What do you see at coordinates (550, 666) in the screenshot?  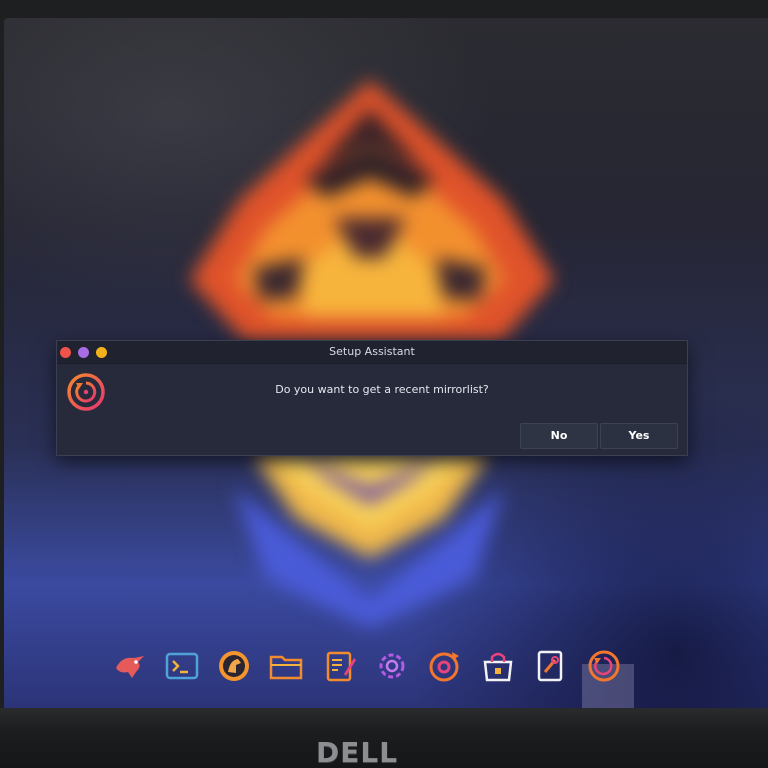 I see `tool-card-icon` at bounding box center [550, 666].